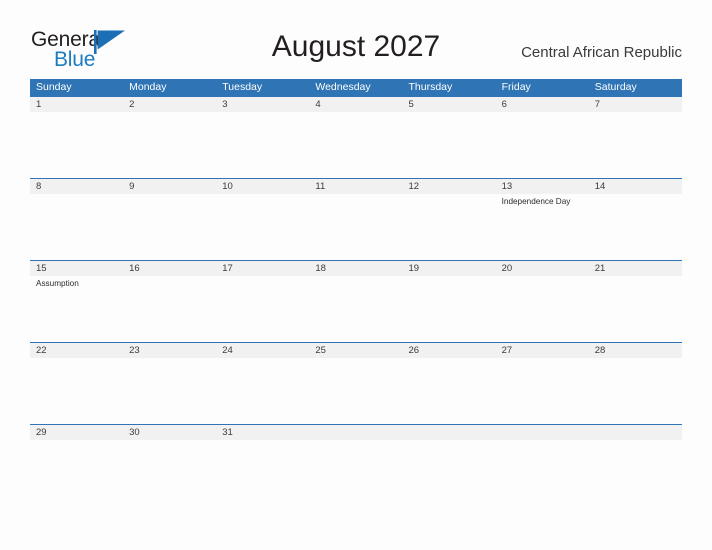 This screenshot has height=550, width=712. What do you see at coordinates (76, 104) in the screenshot?
I see `date-number: 1` at bounding box center [76, 104].